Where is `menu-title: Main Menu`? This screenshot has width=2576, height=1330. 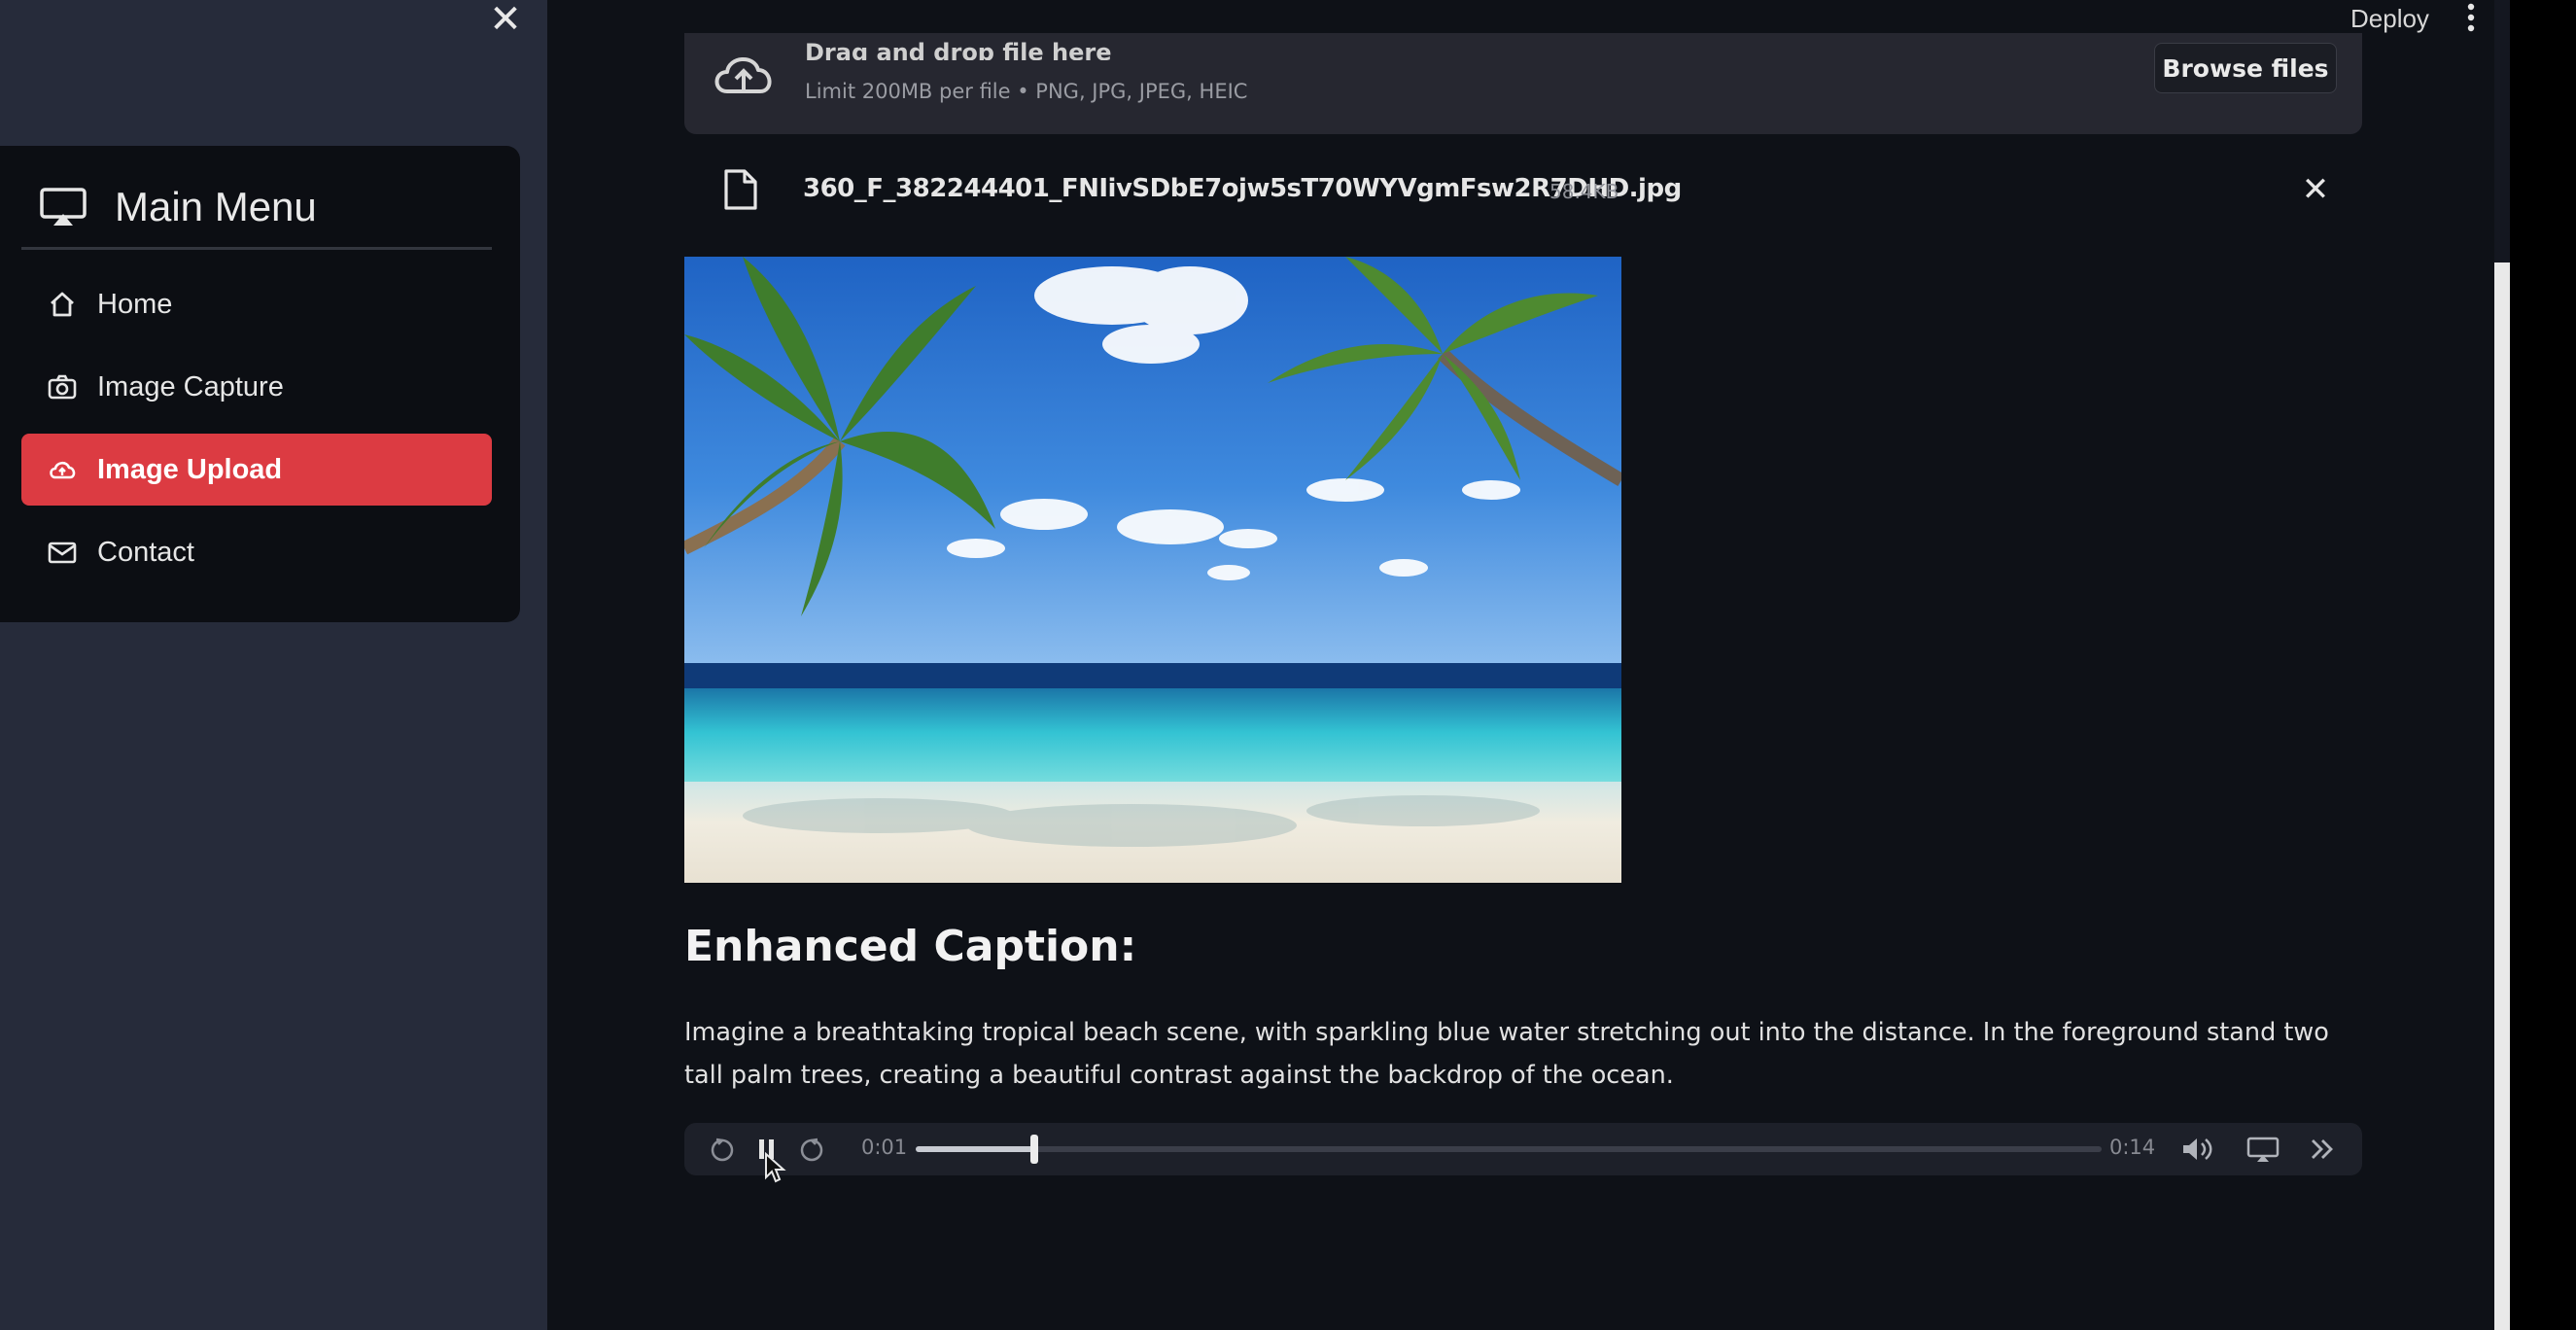
menu-title: Main Menu is located at coordinates (216, 206).